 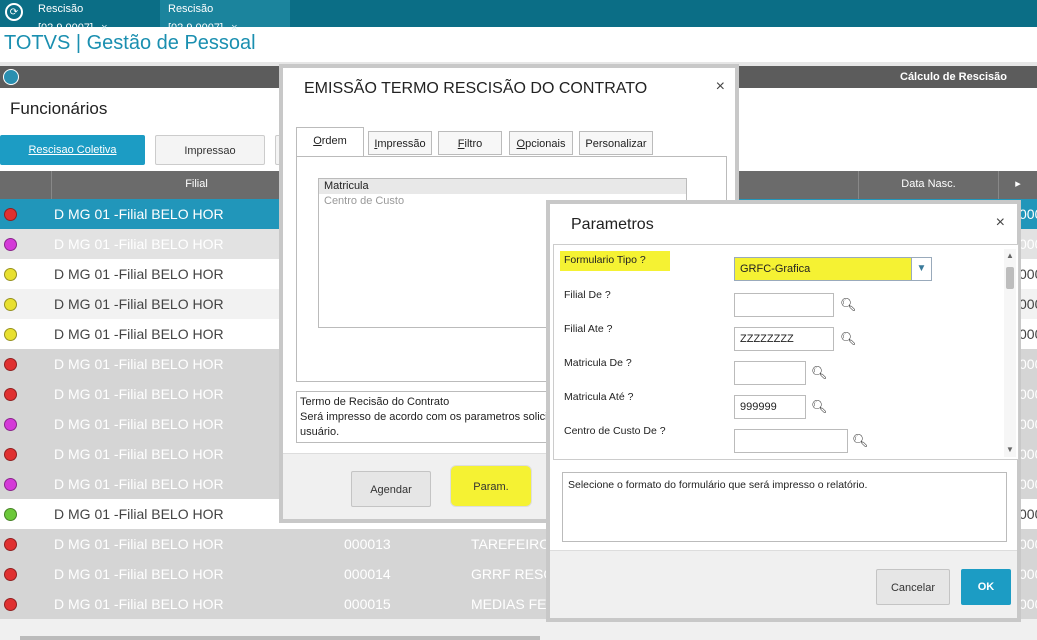 What do you see at coordinates (605, 260) in the screenshot?
I see `label-formulario-tipo: Formulario Tipo ?` at bounding box center [605, 260].